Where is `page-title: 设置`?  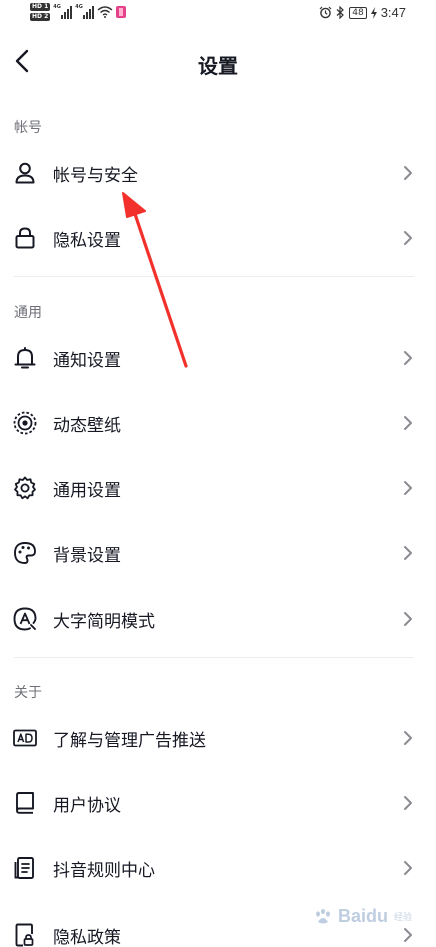 page-title: 设置 is located at coordinates (218, 66).